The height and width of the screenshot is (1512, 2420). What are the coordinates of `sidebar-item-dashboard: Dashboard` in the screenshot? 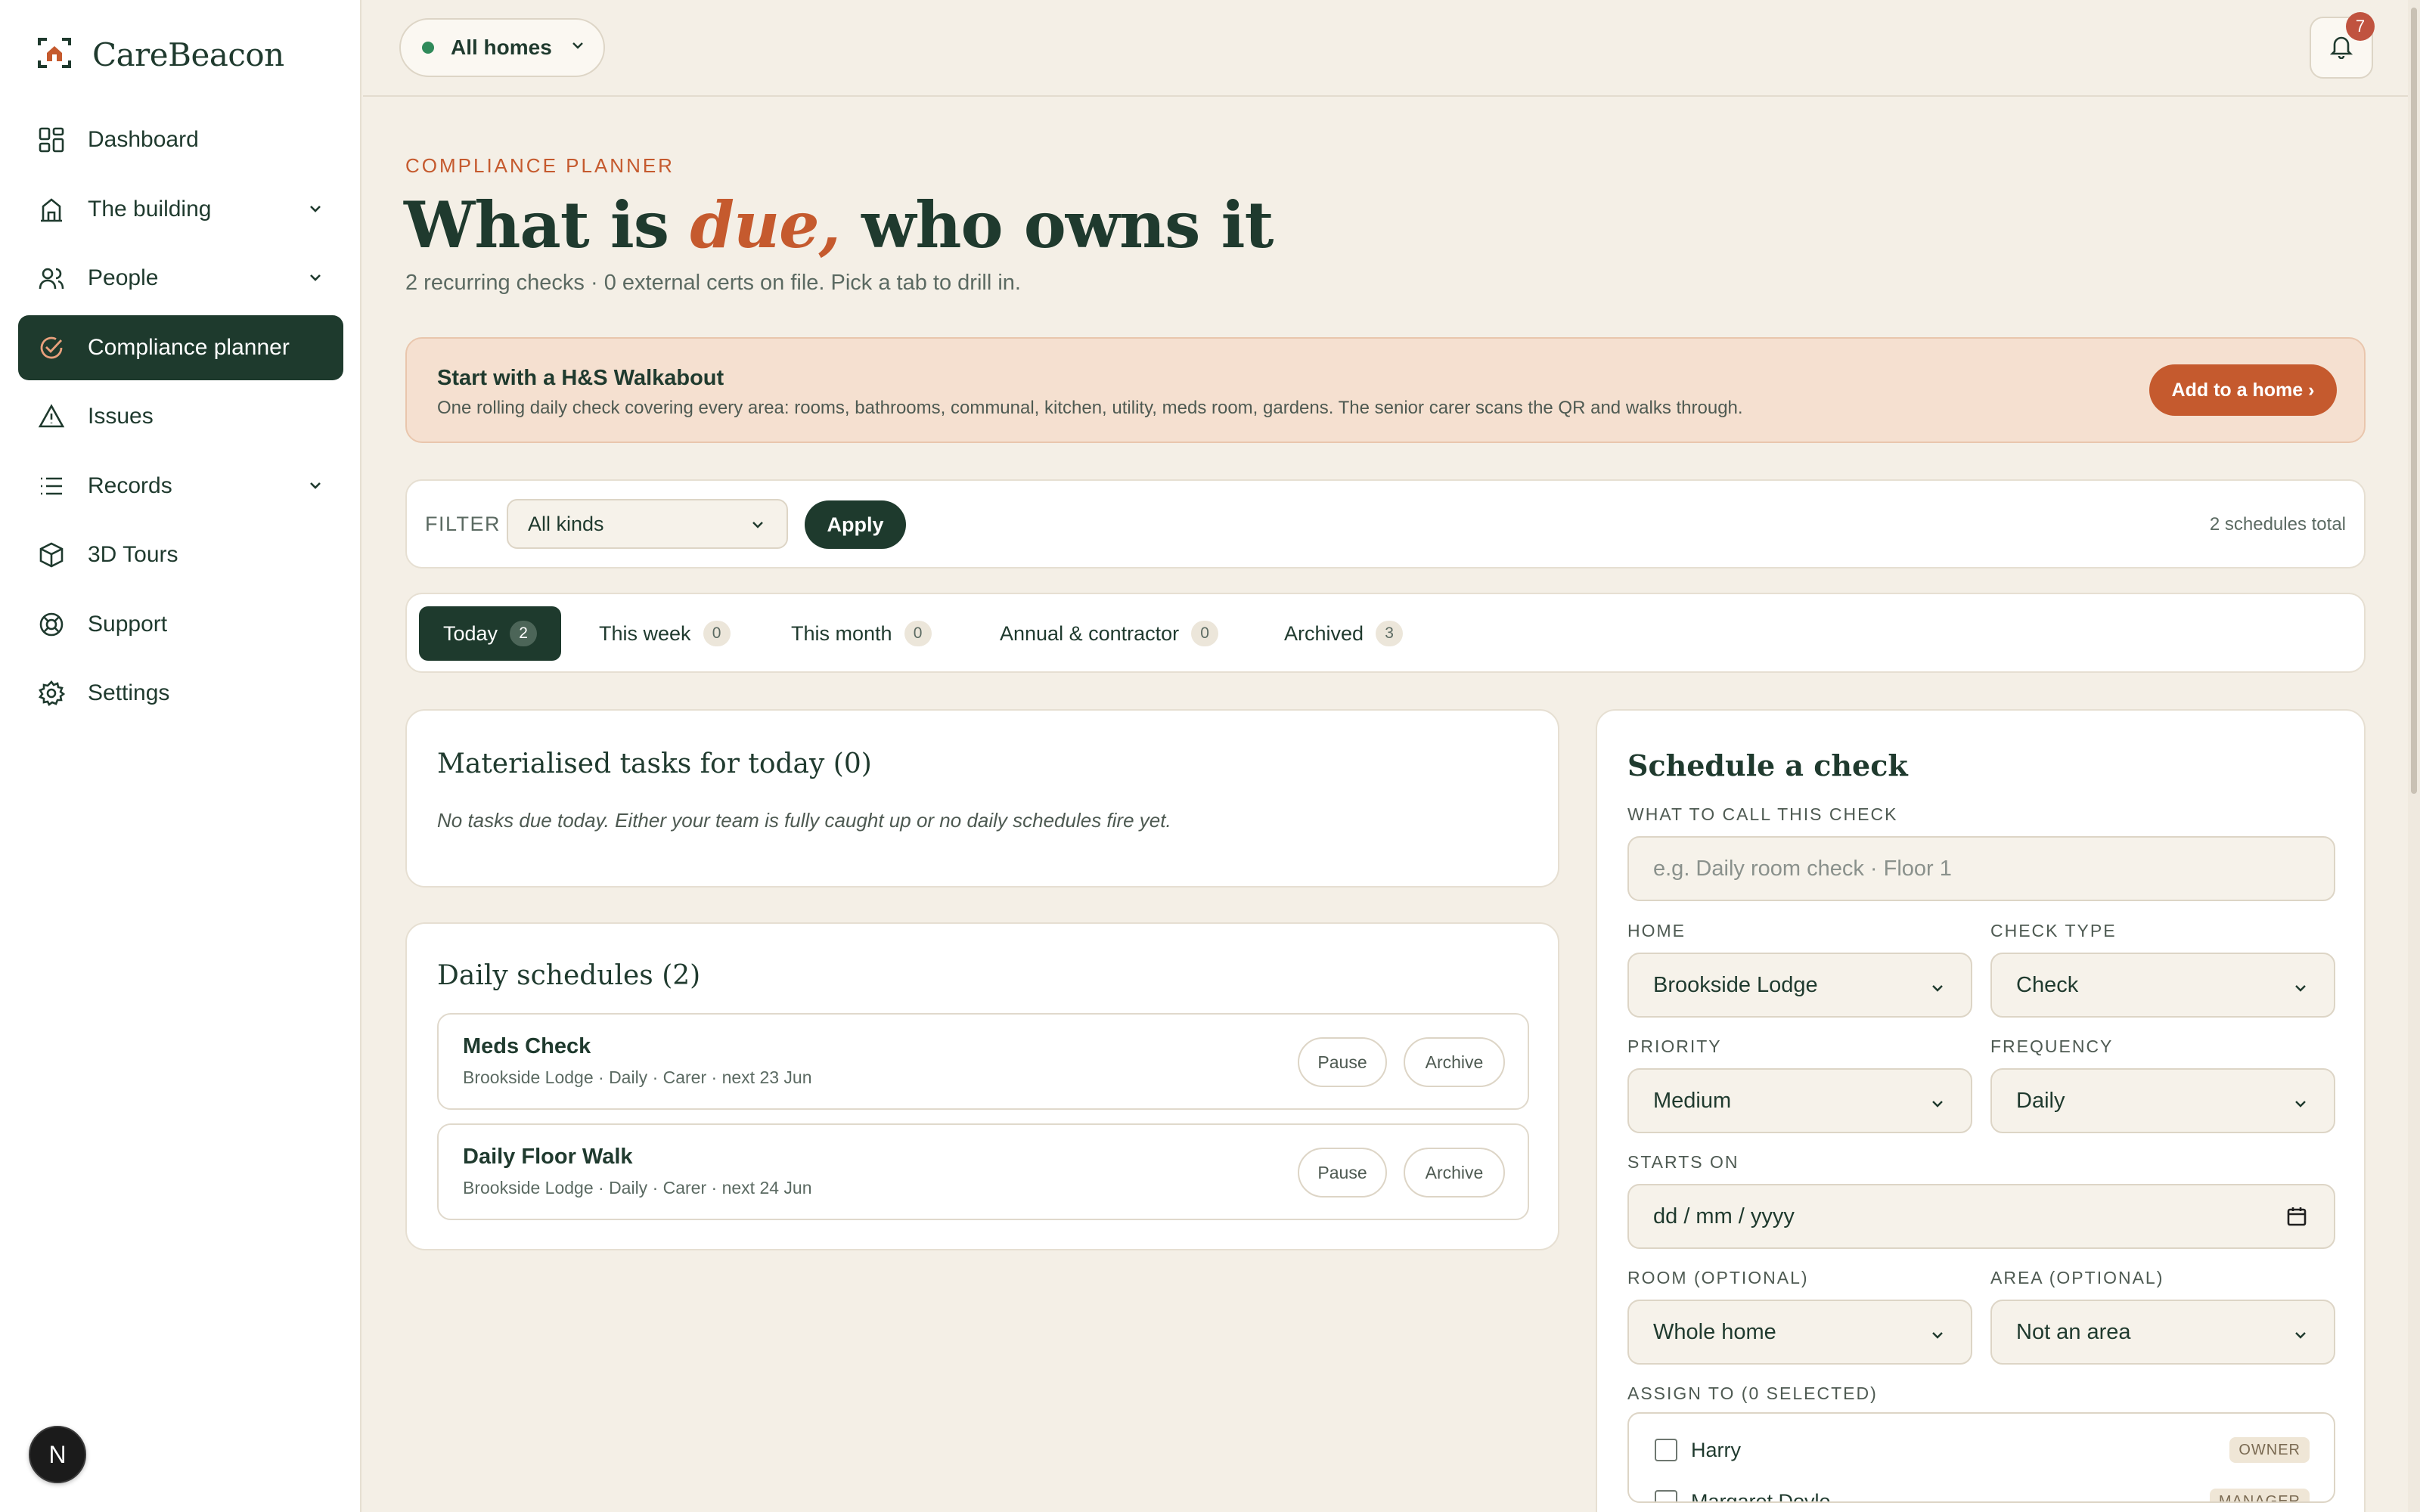 It's located at (180, 139).